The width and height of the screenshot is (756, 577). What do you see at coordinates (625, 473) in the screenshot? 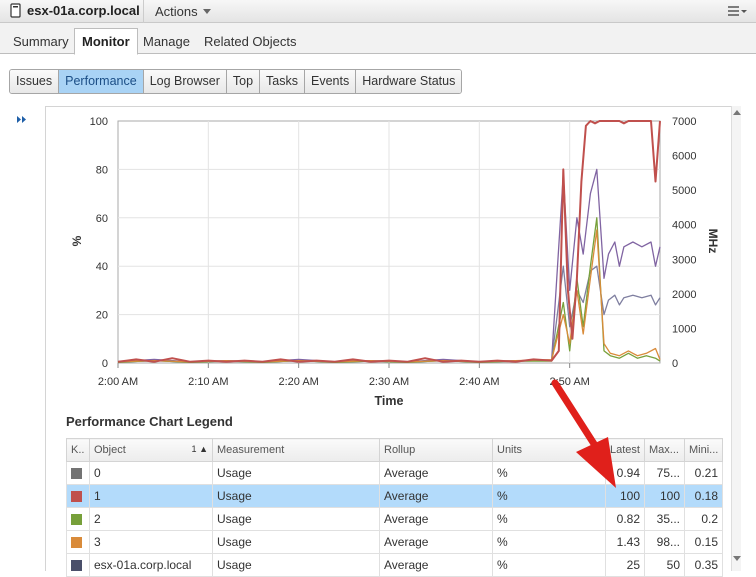
I see `cell-latest: 0.94` at bounding box center [625, 473].